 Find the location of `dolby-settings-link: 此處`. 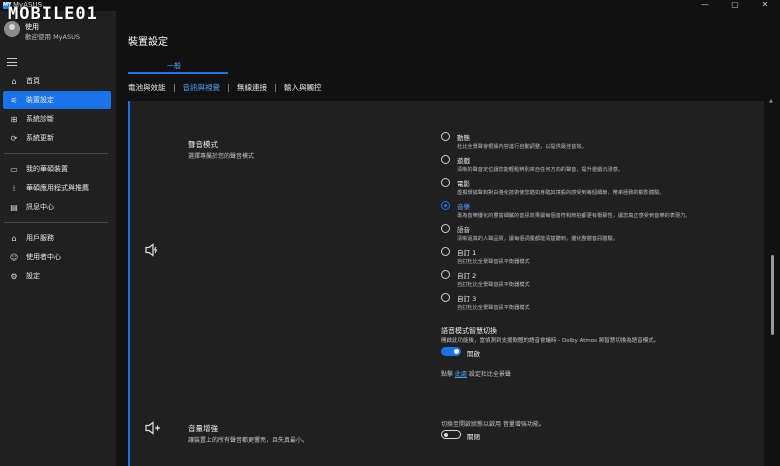

dolby-settings-link: 此處 is located at coordinates (461, 374).